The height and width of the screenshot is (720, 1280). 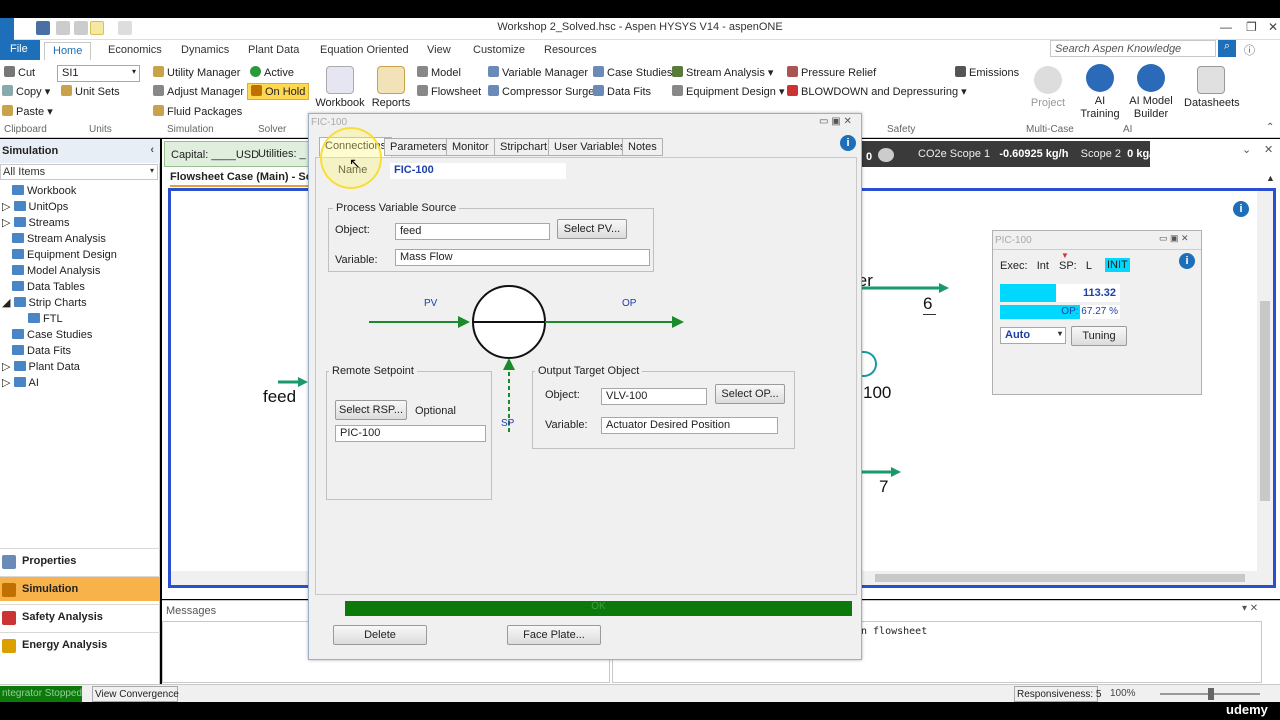 What do you see at coordinates (622, 91) in the screenshot?
I see `data-fits-button: Data Fits` at bounding box center [622, 91].